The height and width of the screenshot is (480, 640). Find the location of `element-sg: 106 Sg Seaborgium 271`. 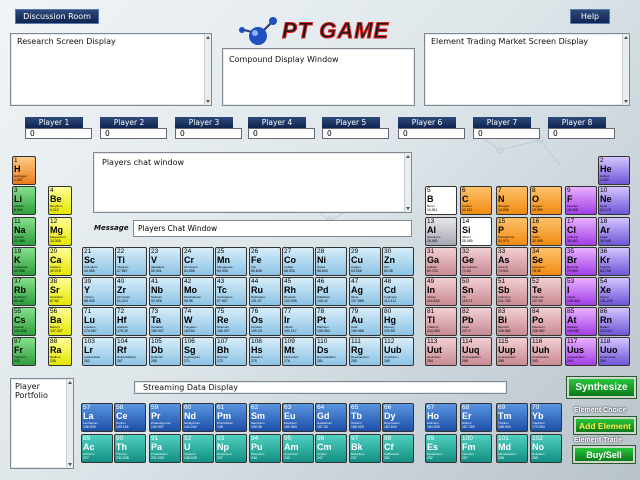

element-sg: 106 Sg Seaborgium 271 is located at coordinates (198, 351).